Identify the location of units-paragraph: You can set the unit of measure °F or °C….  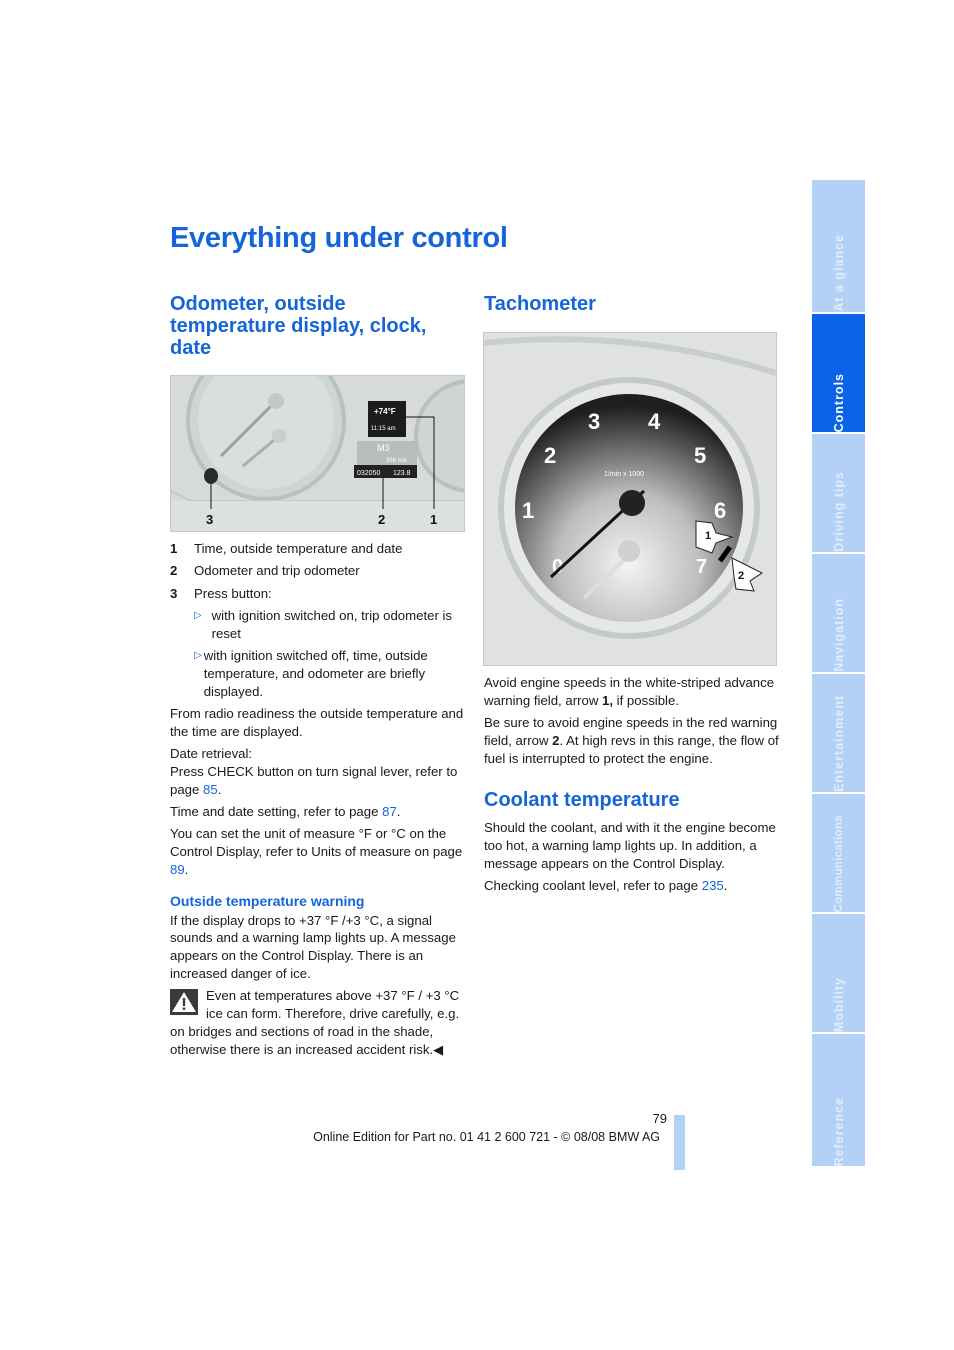
(316, 851).